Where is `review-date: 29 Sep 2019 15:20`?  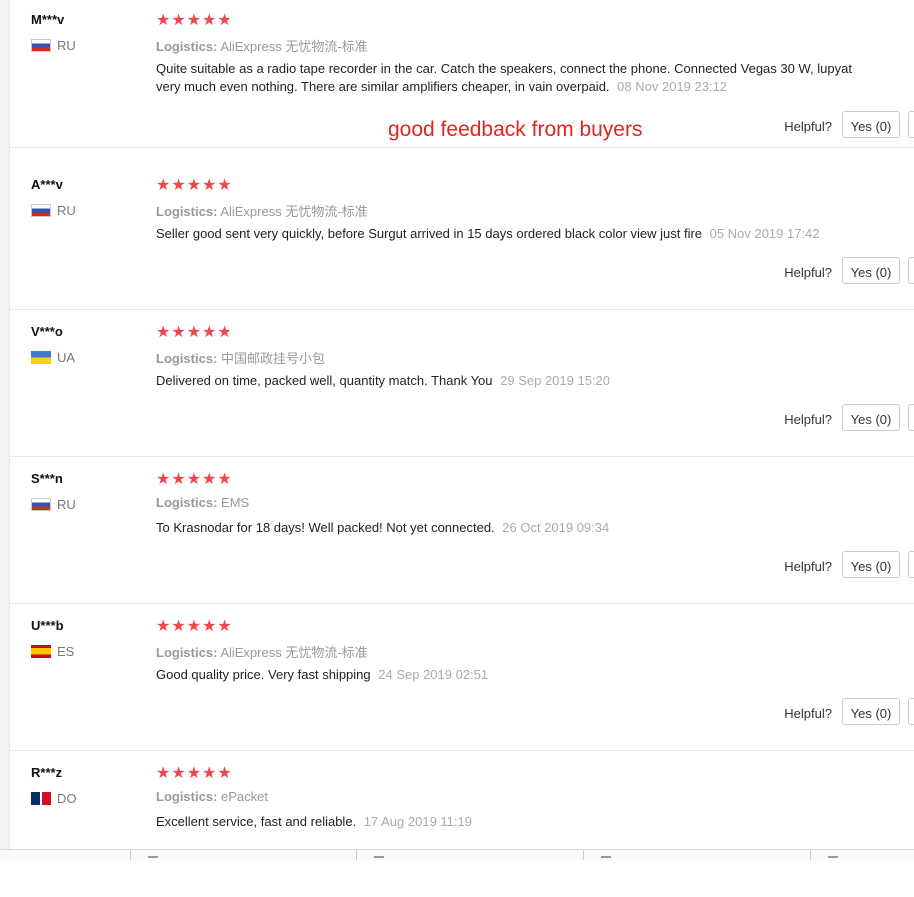 review-date: 29 Sep 2019 15:20 is located at coordinates (555, 380).